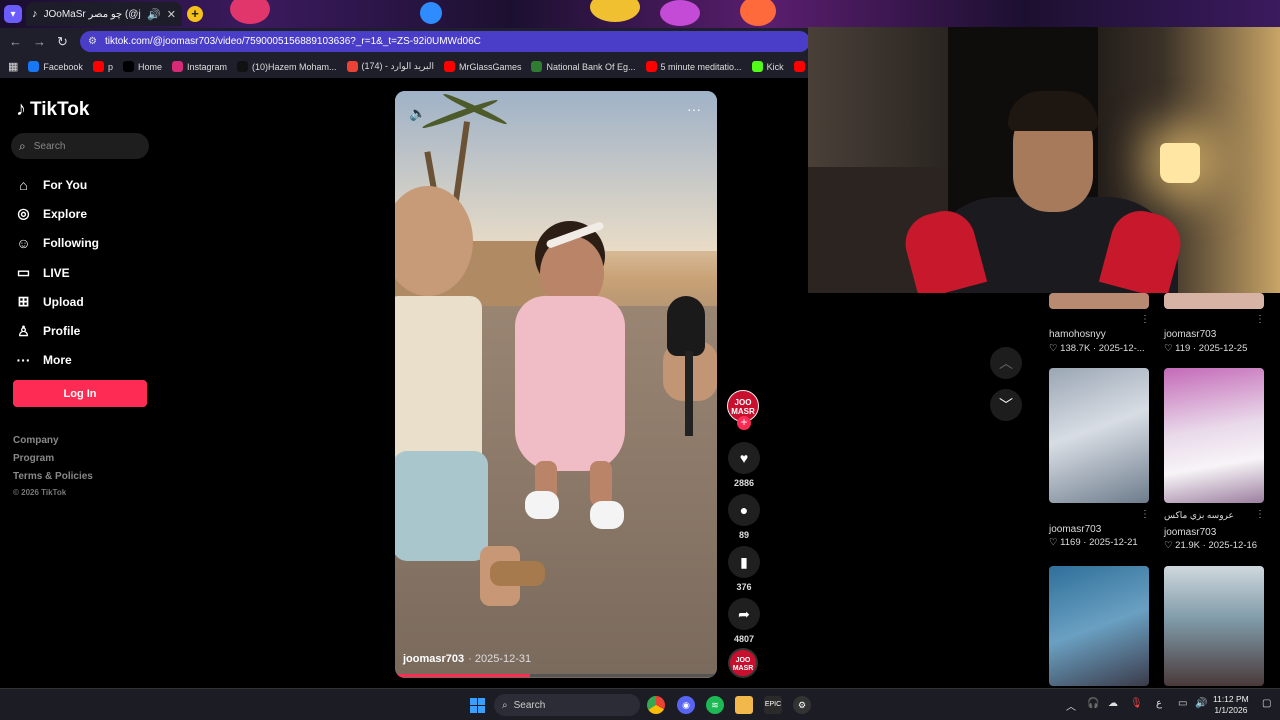 The width and height of the screenshot is (1280, 720). I want to click on sidebar-item-explore: ◎ Explore, so click(85, 213).